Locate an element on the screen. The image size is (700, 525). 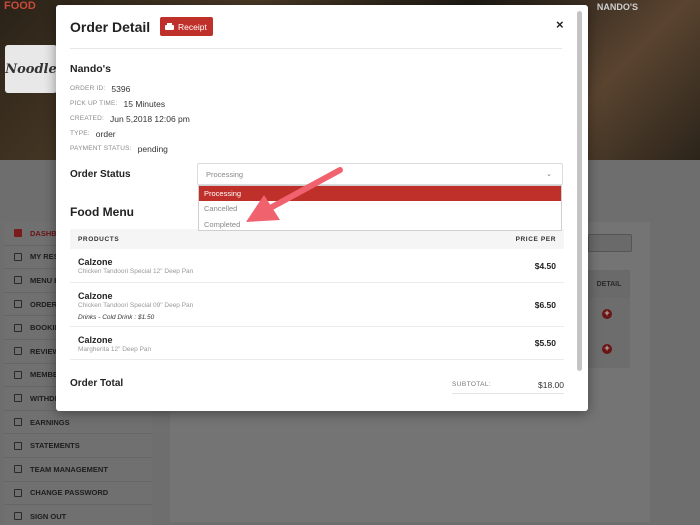
meta-created: CREATED: Jun 5,2018 12:06 pm is located at coordinates (317, 118).